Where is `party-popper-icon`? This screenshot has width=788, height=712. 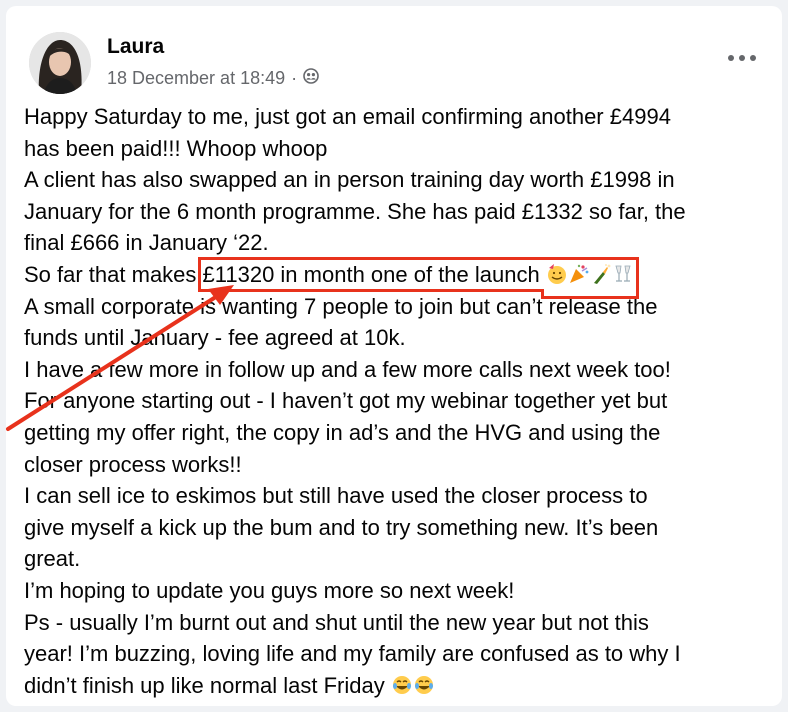
party-popper-icon is located at coordinates (579, 278).